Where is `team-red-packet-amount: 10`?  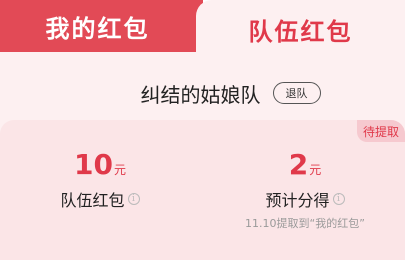 team-red-packet-amount: 10 is located at coordinates (93, 164).